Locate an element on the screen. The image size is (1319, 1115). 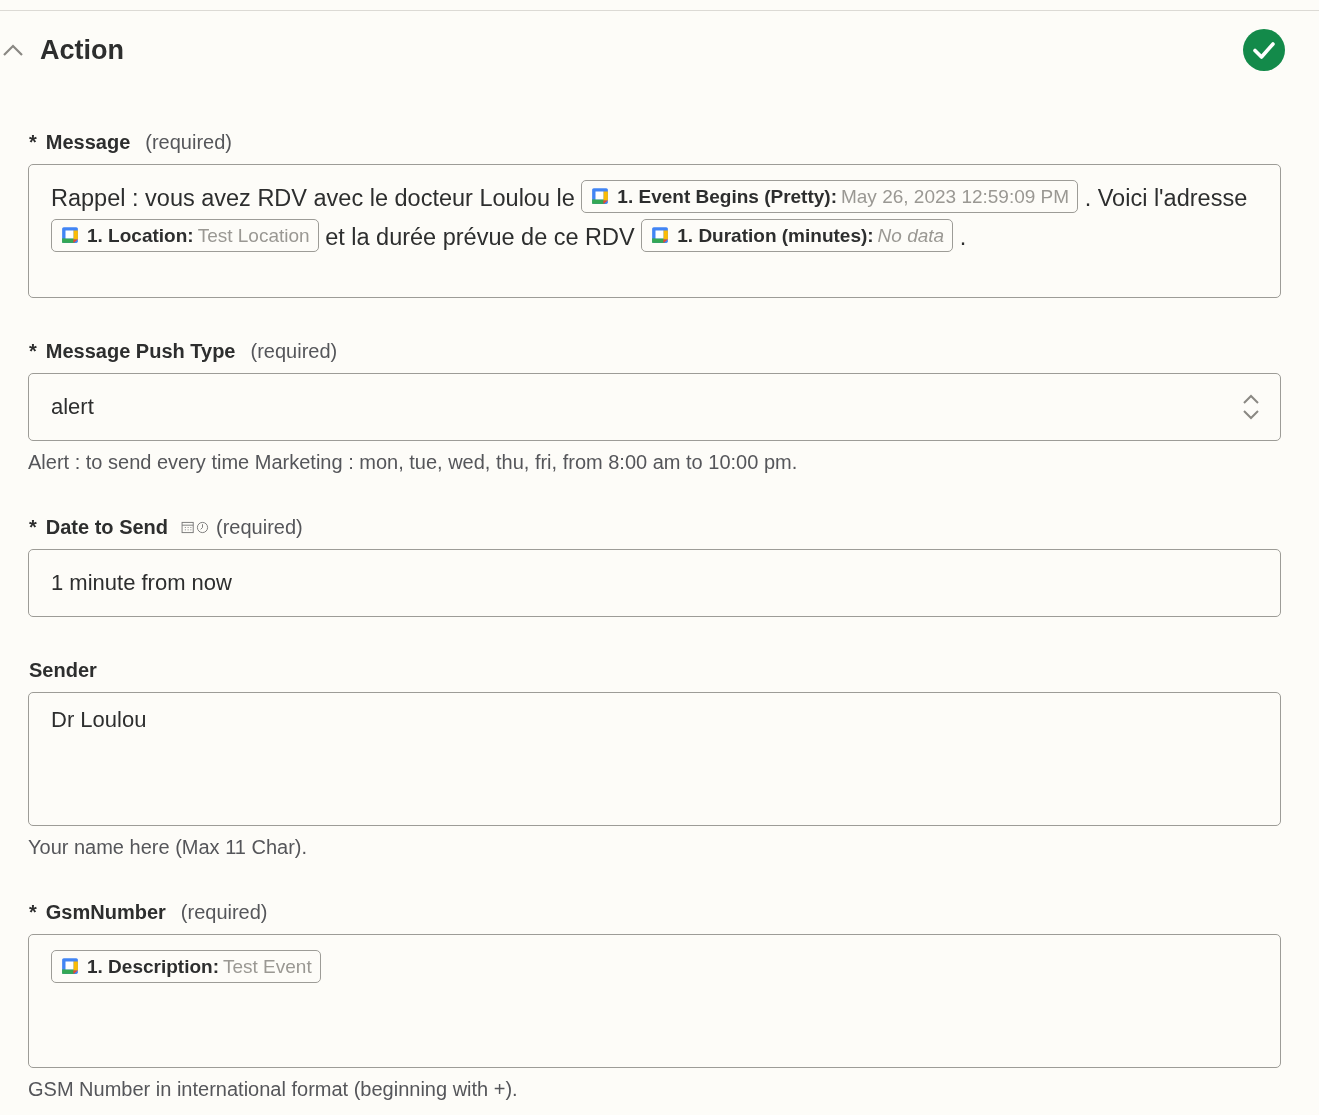
mapped-data-pill: 1. Location: Test Location is located at coordinates (185, 235).